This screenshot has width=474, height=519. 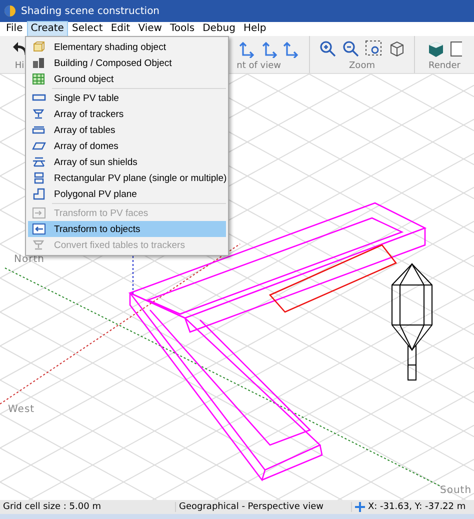 What do you see at coordinates (19, 66) in the screenshot?
I see `group-label: Hi` at bounding box center [19, 66].